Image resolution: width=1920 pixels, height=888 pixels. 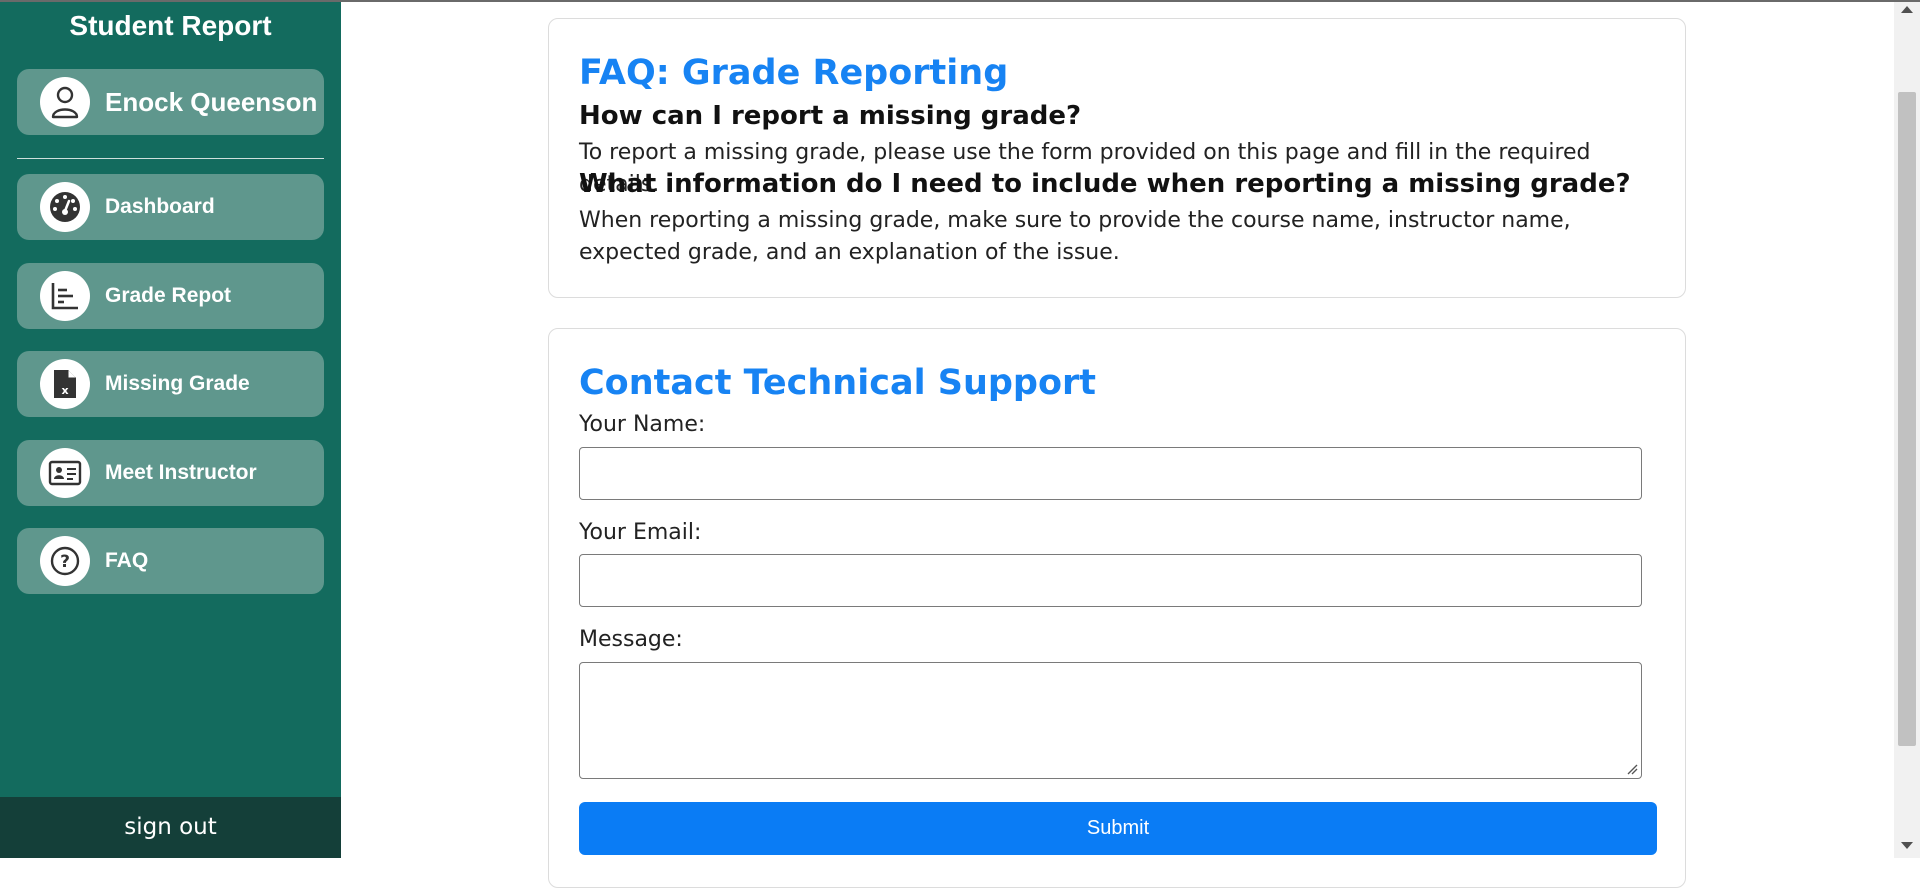 I want to click on sidebar-item-missing-grade: x Missing Grade, so click(x=170, y=384).